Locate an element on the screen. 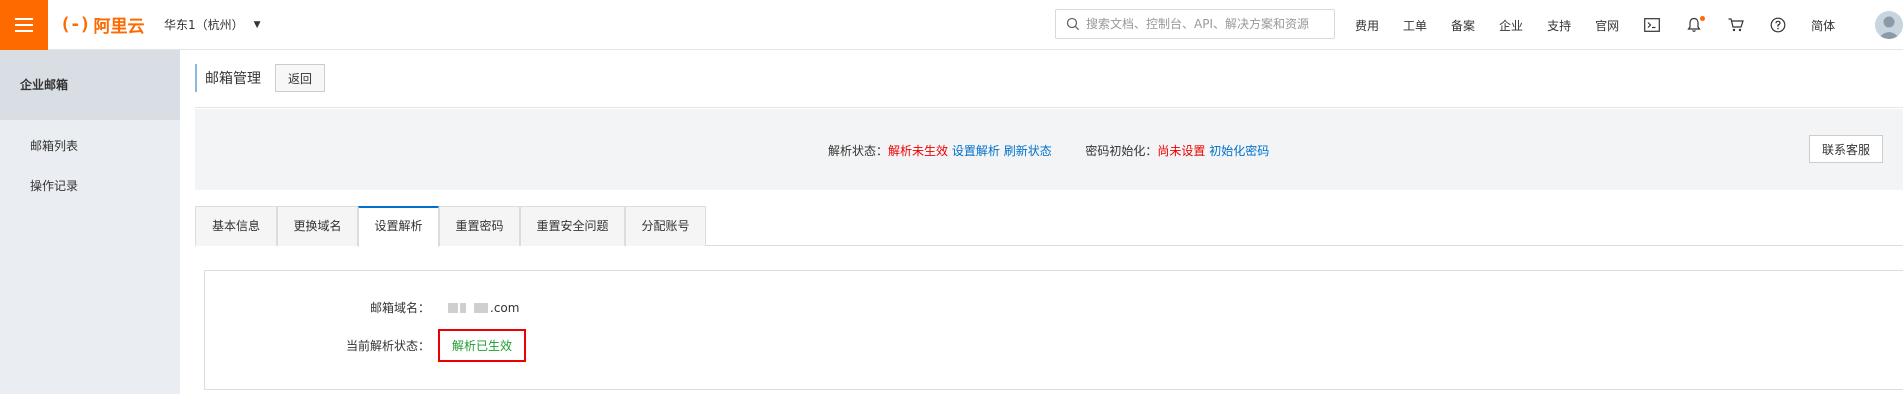 The width and height of the screenshot is (1903, 394). user-avatar is located at coordinates (1889, 25).